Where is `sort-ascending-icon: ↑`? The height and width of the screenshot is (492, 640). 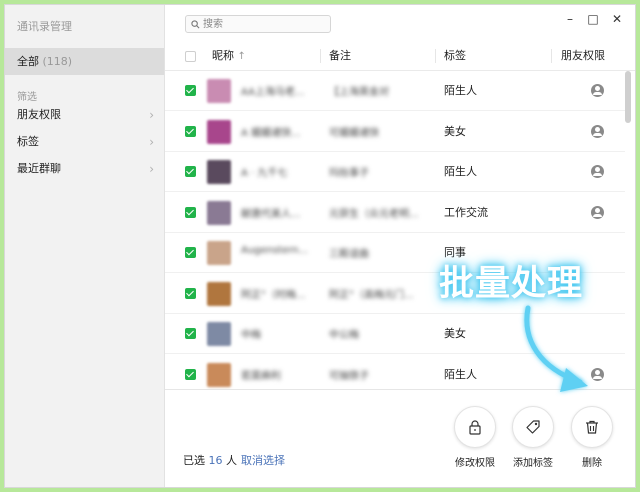 sort-ascending-icon: ↑ is located at coordinates (241, 56).